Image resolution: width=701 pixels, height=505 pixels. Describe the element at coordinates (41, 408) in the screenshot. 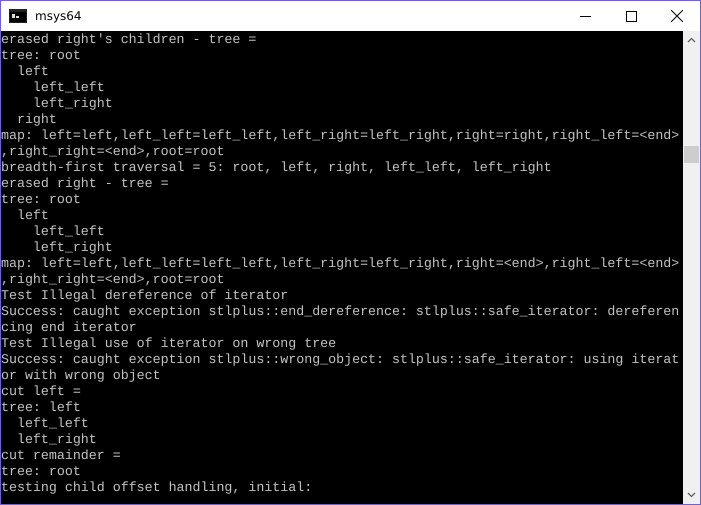

I see `console-line: tree: left` at that location.